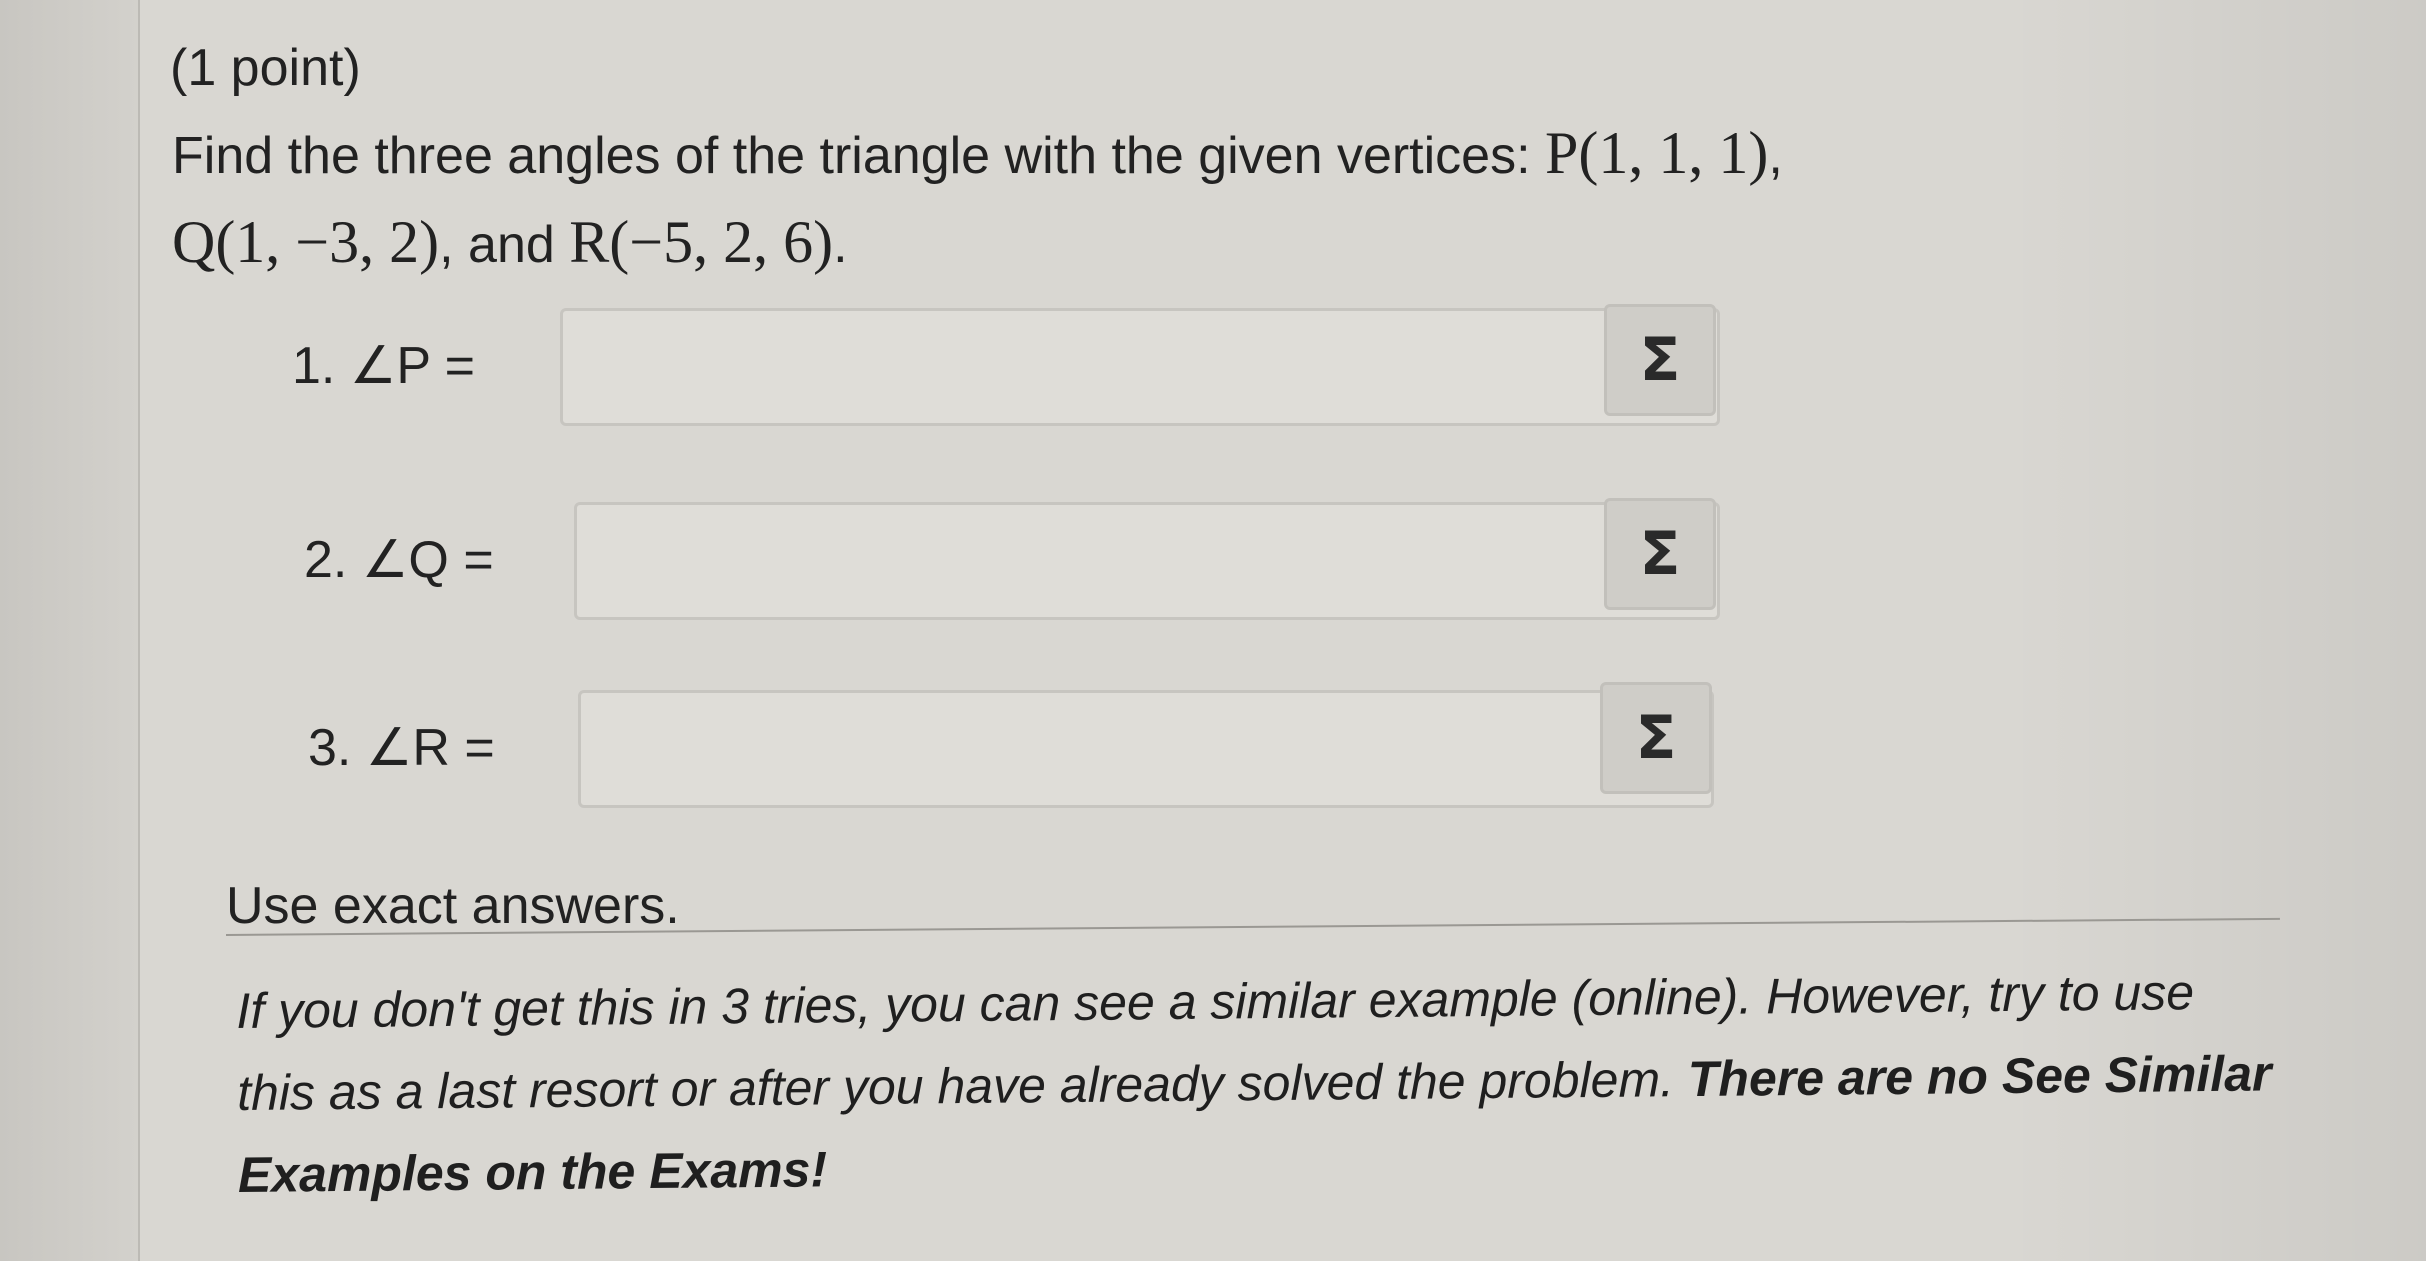 The image size is (2426, 1261). Describe the element at coordinates (265, 68) in the screenshot. I see `points-label: (1 point)` at that location.